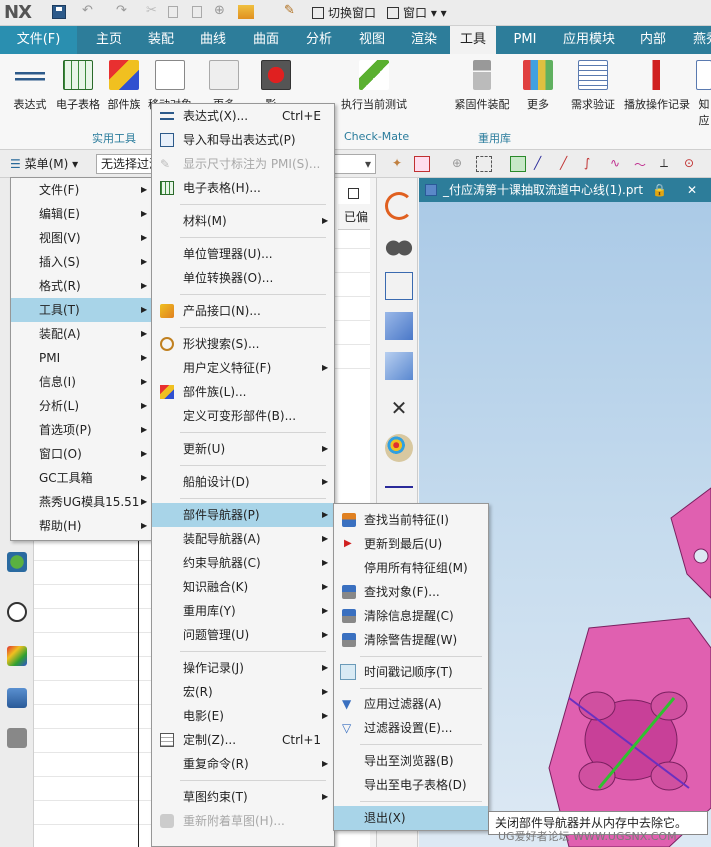  I want to click on tools-item-repeat-command: 重复命令(R) ▶, so click(243, 764).